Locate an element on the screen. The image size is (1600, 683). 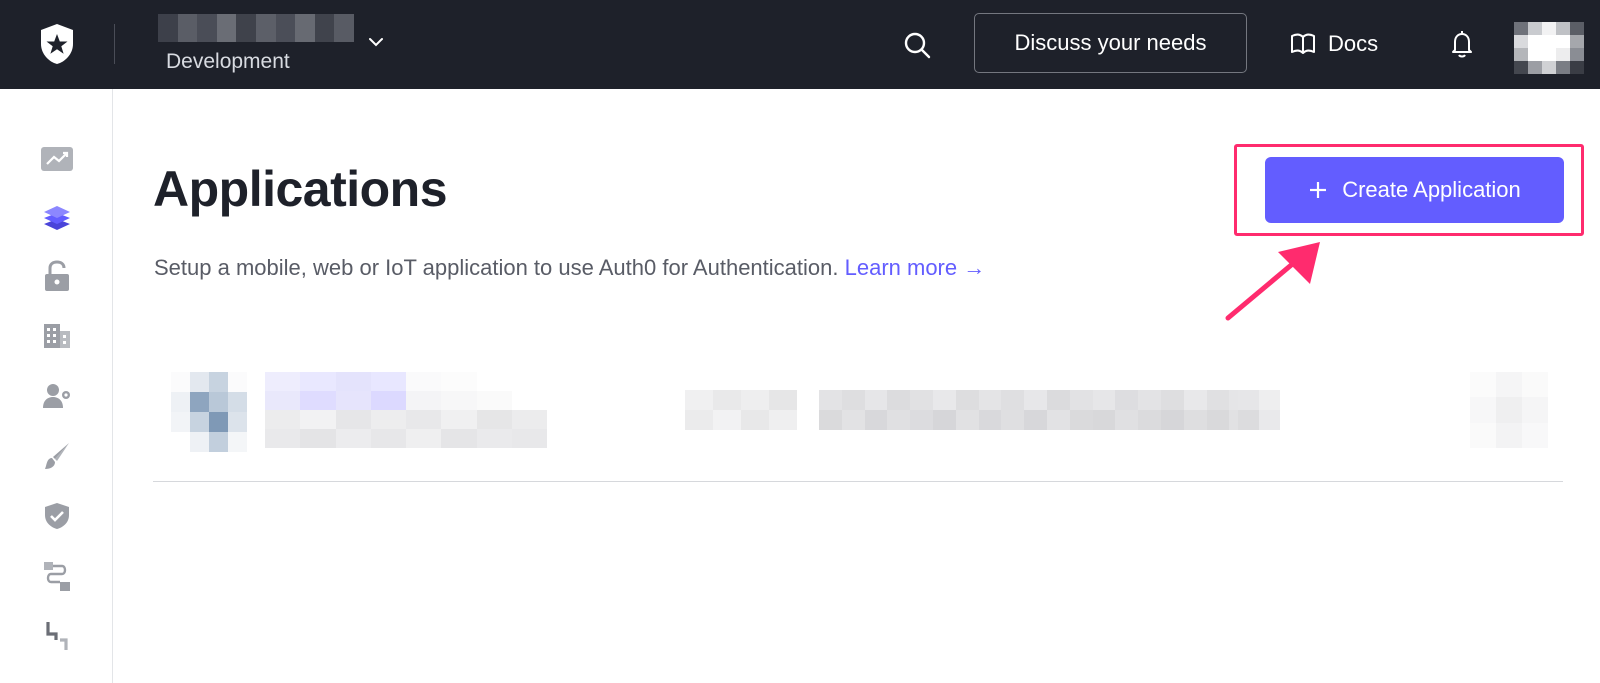
discuss-your-needs-button: Discuss your needs is located at coordinates (1110, 43).